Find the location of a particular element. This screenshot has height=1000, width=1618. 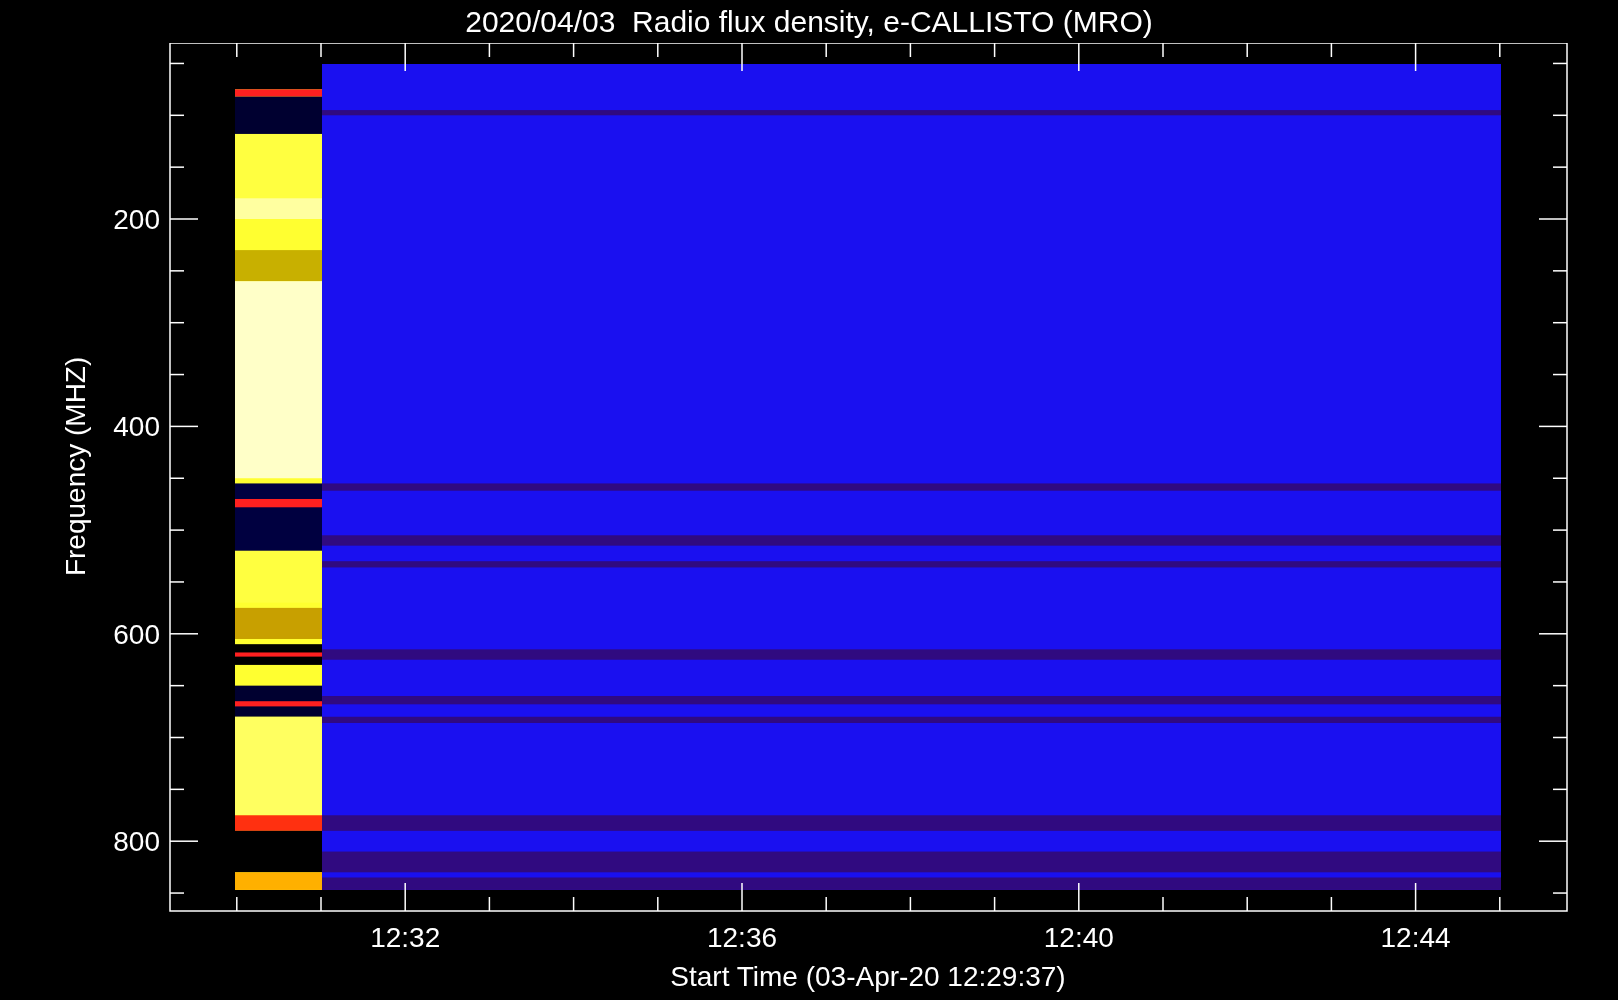

y-tick-label: 600 is located at coordinates (136, 634).